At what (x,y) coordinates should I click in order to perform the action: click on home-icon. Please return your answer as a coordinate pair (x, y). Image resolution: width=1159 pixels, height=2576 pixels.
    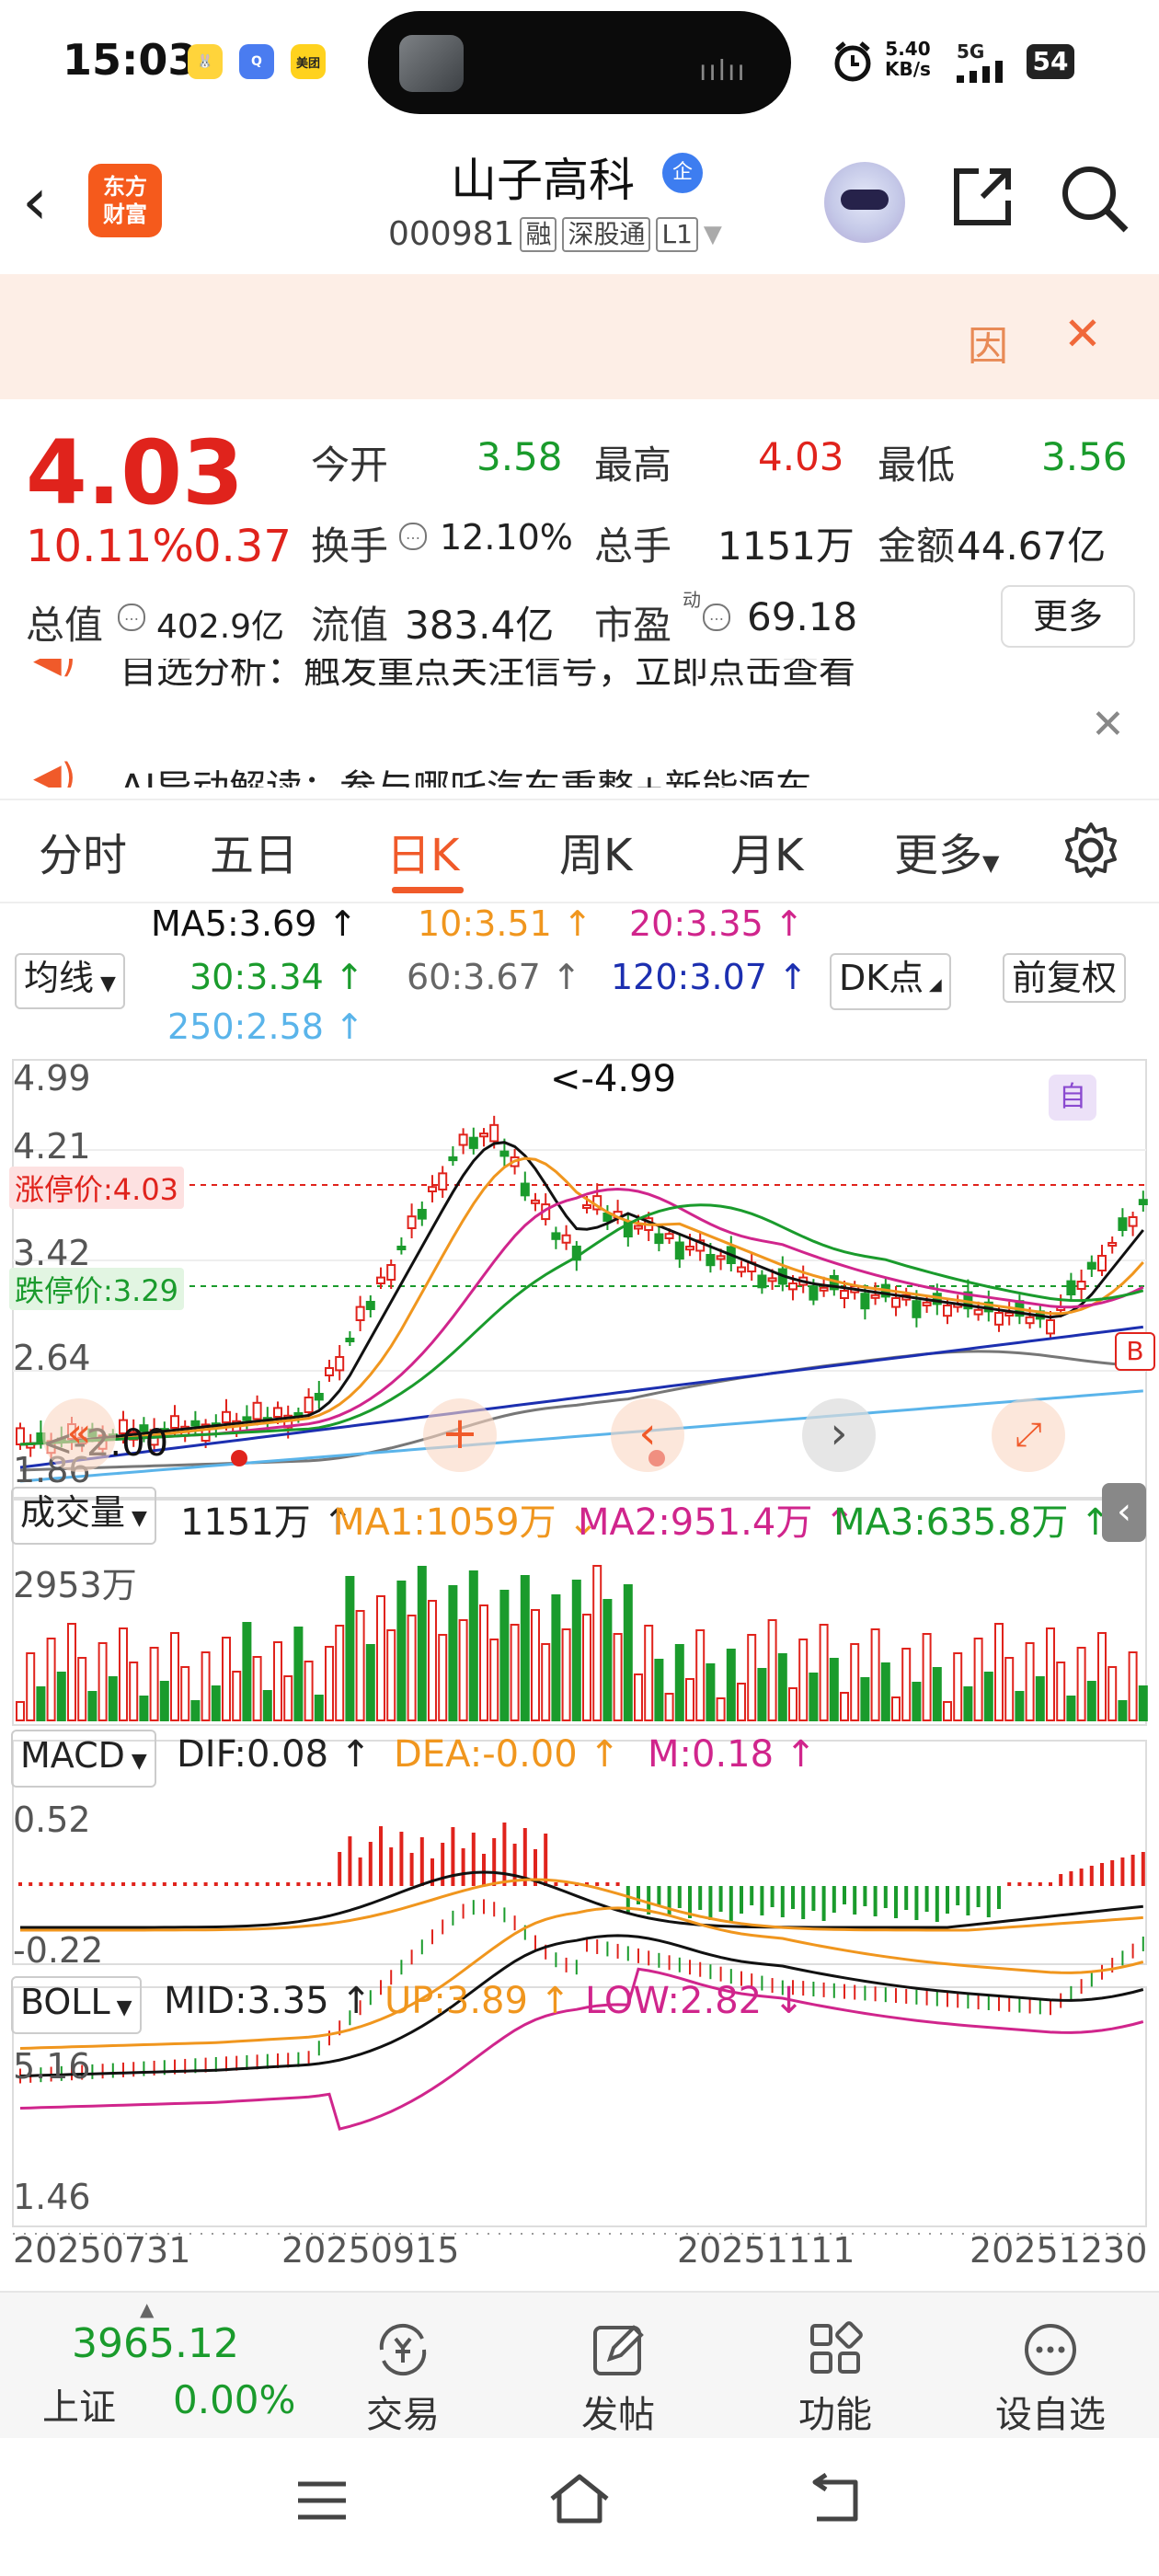
    Looking at the image, I should click on (579, 2498).